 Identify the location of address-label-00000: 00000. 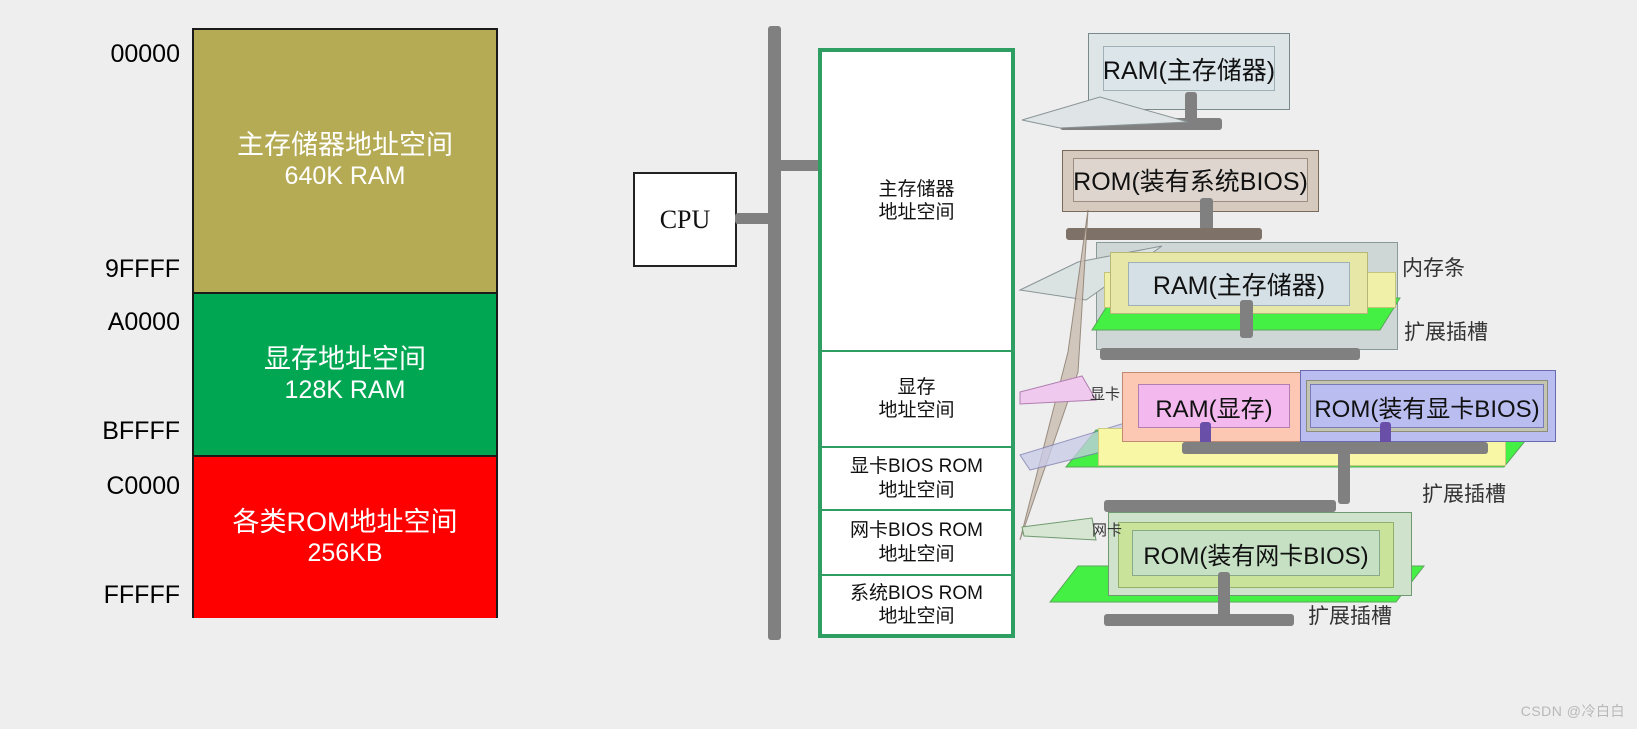
(145, 54).